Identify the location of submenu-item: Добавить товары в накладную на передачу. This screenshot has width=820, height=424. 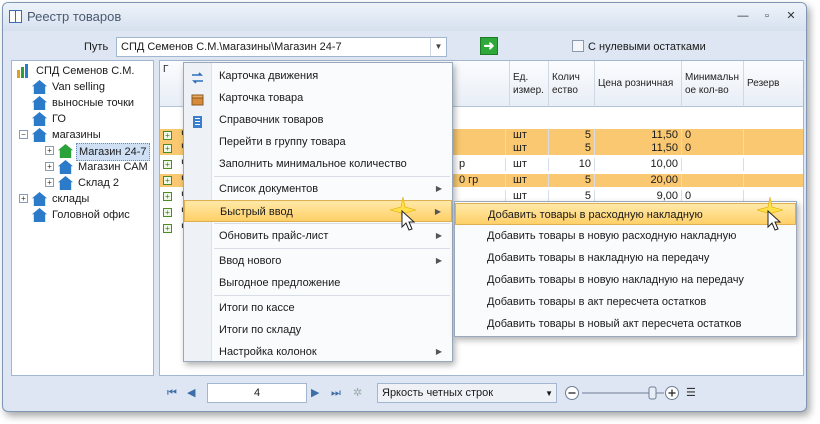
(625, 258).